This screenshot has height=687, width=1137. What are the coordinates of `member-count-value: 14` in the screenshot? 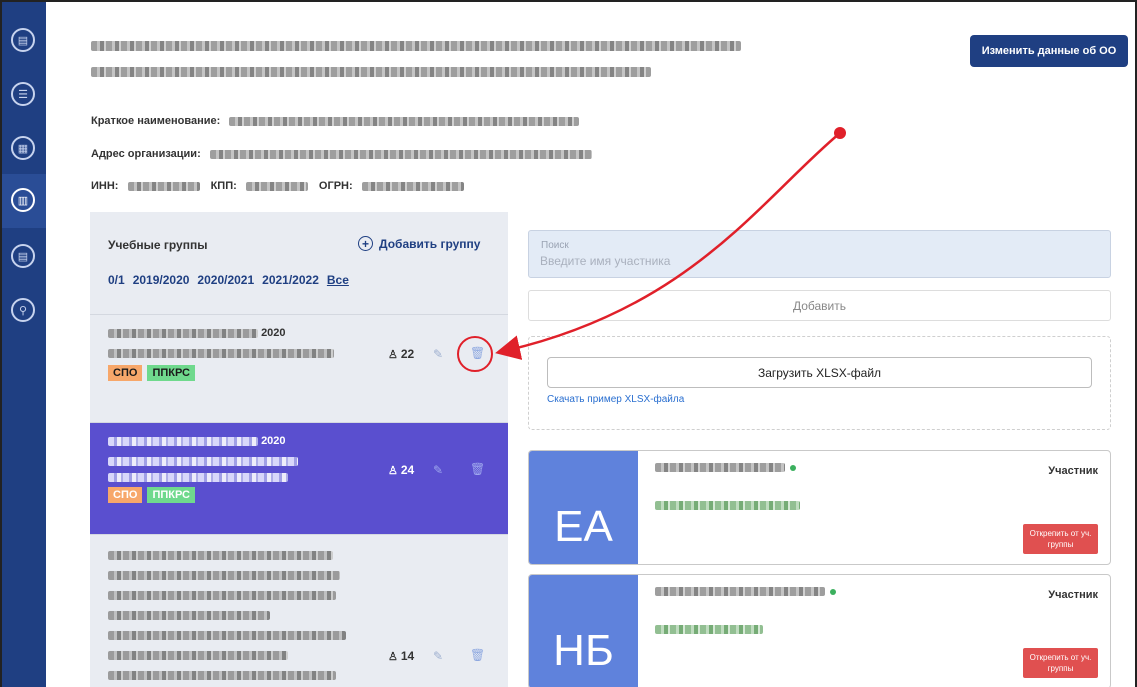 It's located at (407, 656).